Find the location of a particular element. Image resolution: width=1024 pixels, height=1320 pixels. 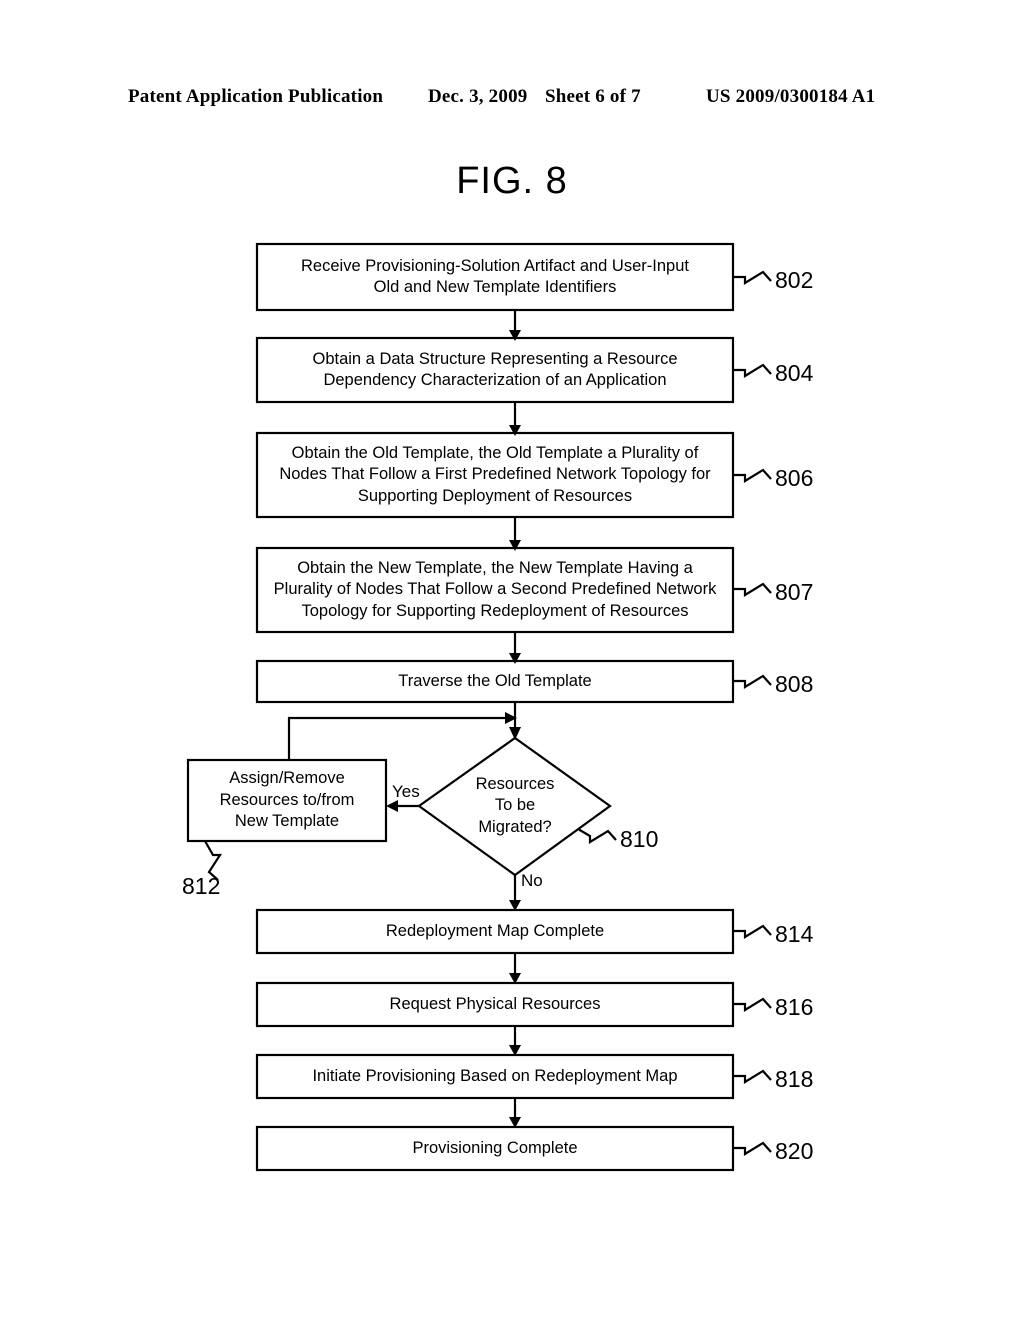

ref-num-804: 804 is located at coordinates (794, 373).